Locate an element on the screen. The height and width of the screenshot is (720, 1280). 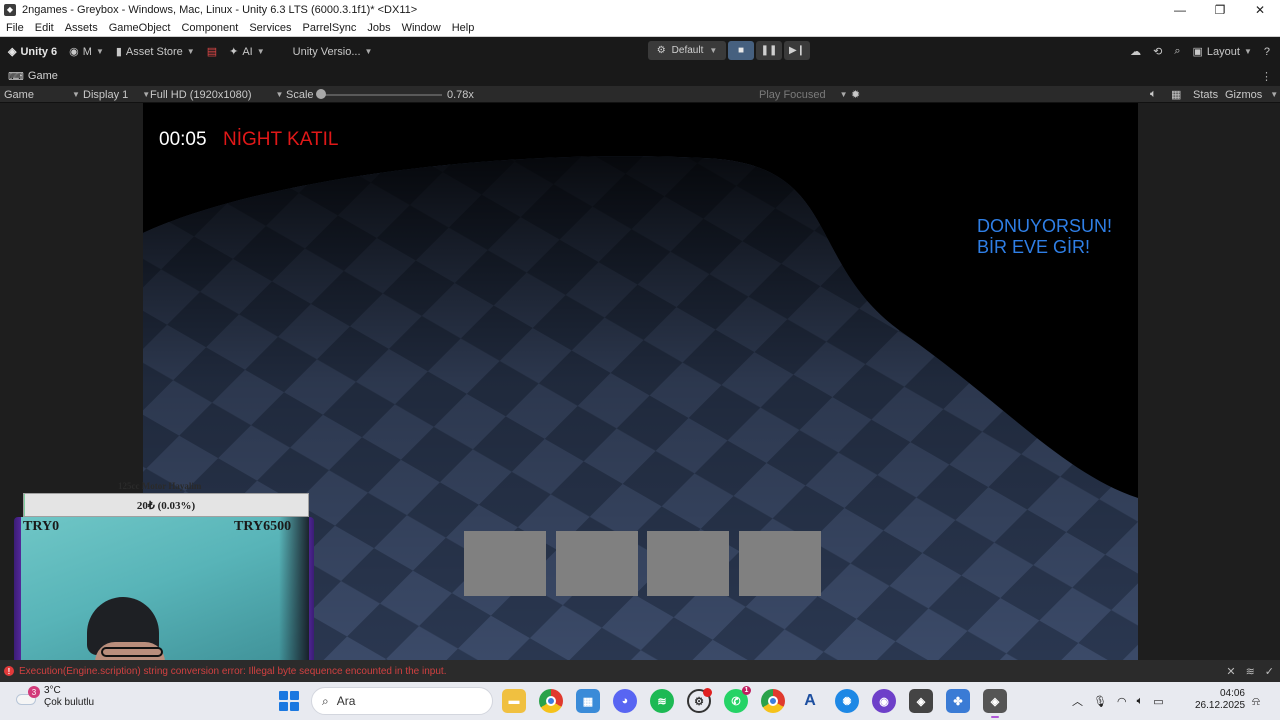
package-manager-button: ▤ is located at coordinates (212, 52).